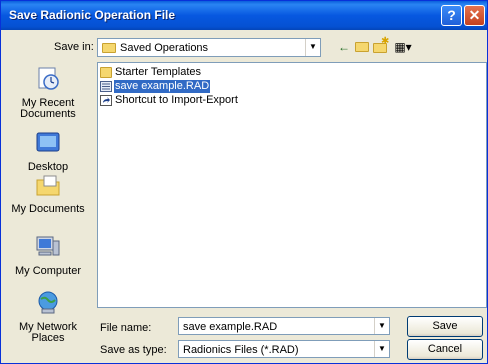  I want to click on my-documents-icon, so click(48, 185).